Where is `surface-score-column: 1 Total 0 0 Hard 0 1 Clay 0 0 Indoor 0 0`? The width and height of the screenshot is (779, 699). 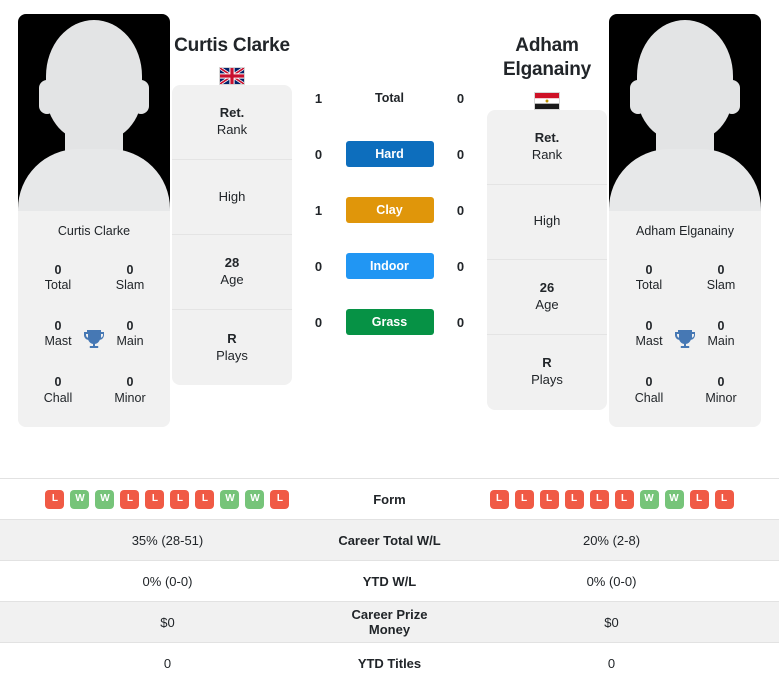
surface-score-column: 1 Total 0 0 Hard 0 1 Clay 0 0 Indoor 0 0 is located at coordinates (389, 182).